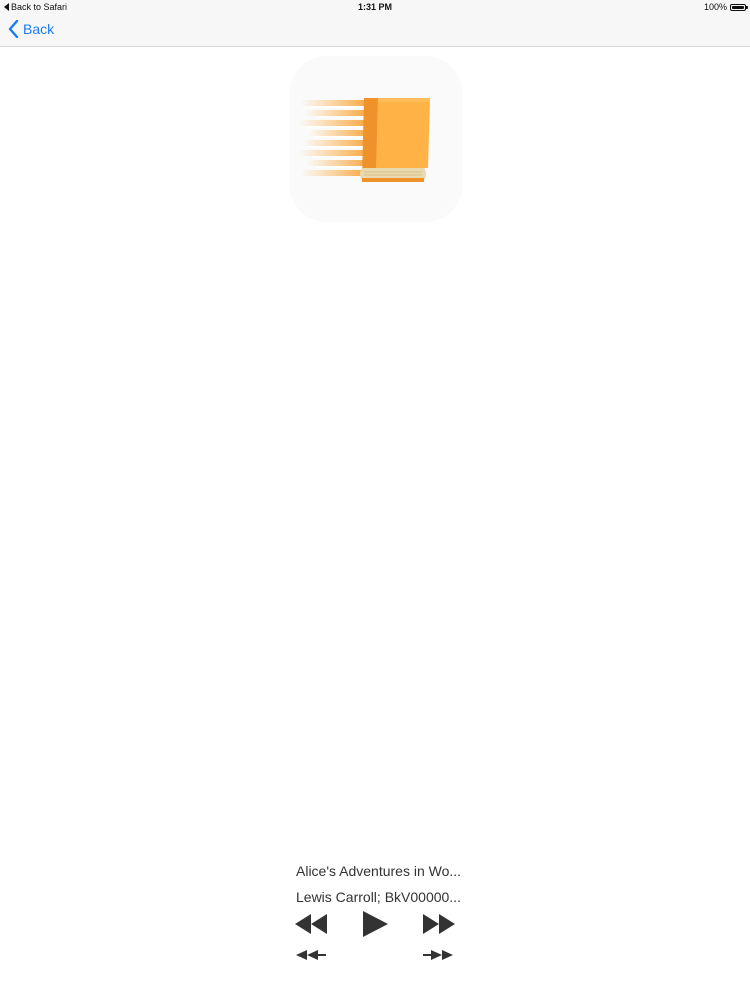 Image resolution: width=750 pixels, height=1000 pixels. I want to click on navigation-bar: Back, so click(375, 30).